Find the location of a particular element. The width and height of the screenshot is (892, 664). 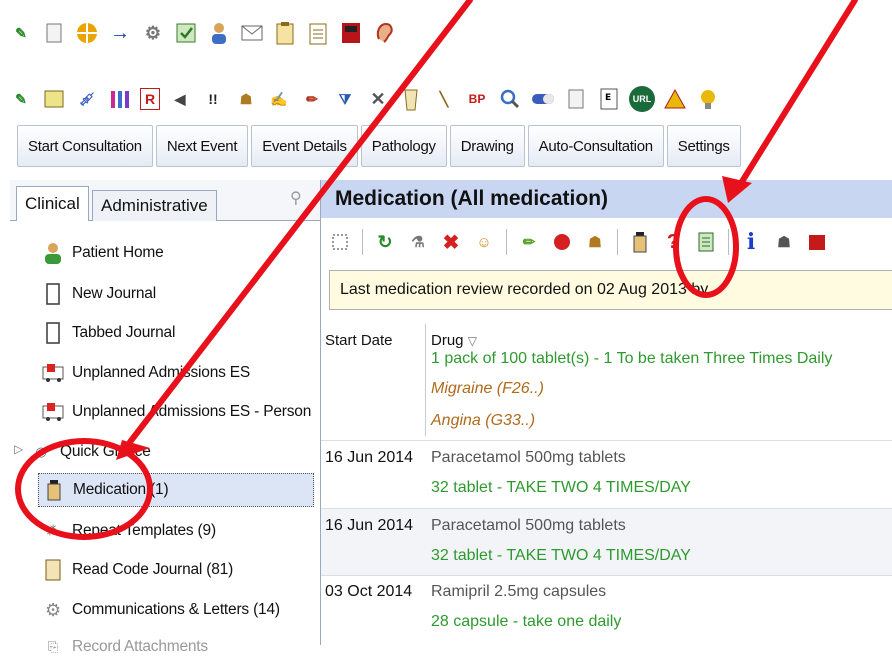

ear-icon is located at coordinates (384, 33).